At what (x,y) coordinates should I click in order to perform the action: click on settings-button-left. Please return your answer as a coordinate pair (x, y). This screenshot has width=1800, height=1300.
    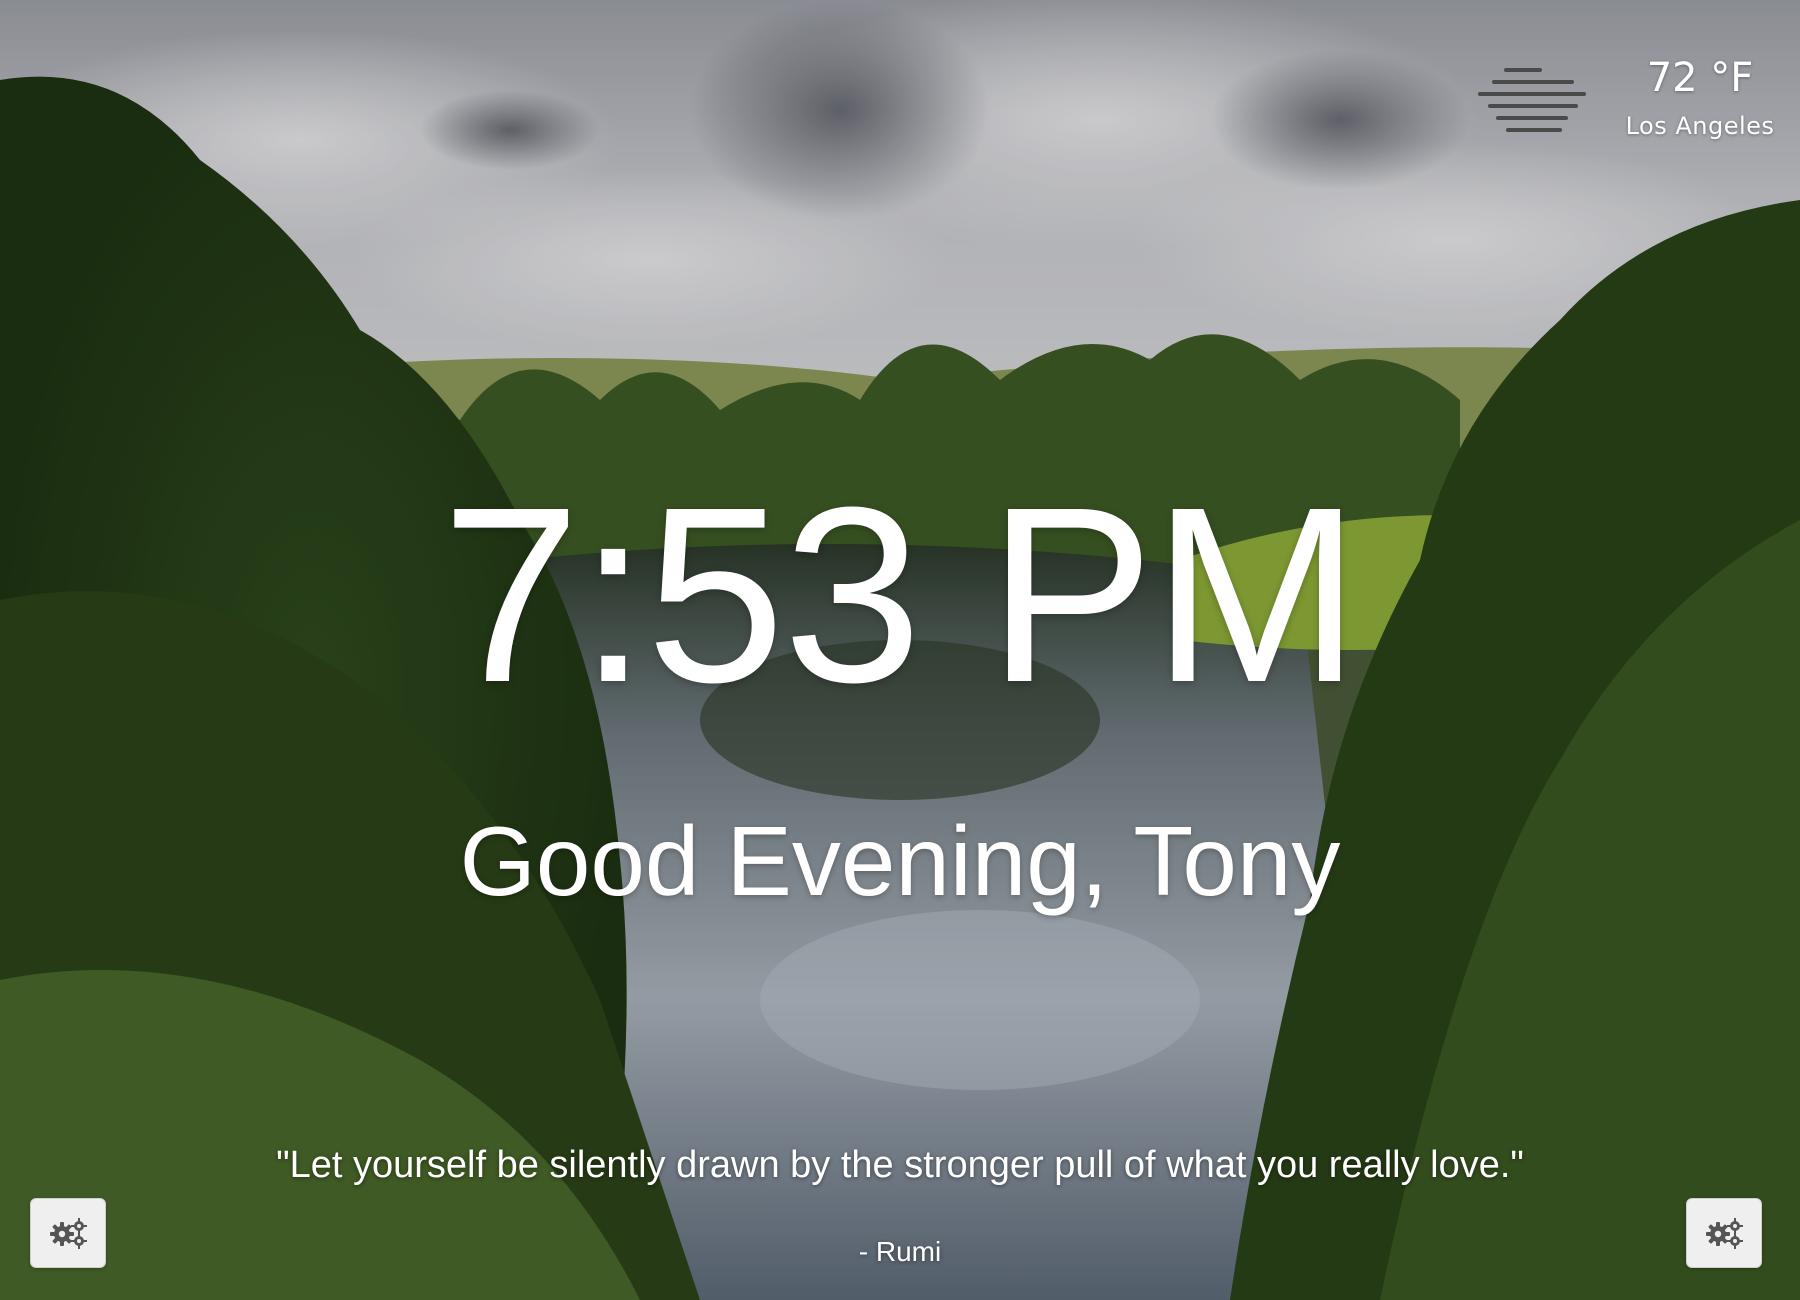
    Looking at the image, I should click on (68, 1233).